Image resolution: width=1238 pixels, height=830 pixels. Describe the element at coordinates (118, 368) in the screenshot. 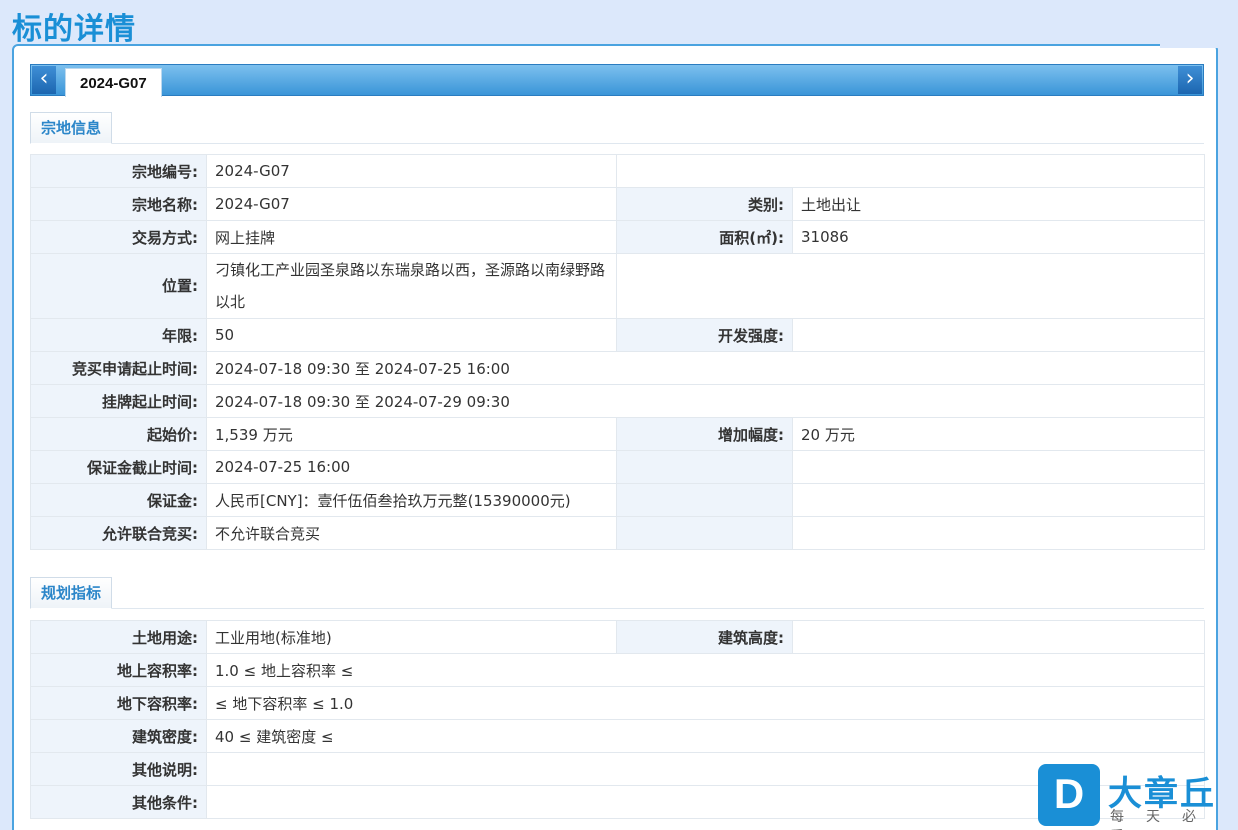

I see `apply-period-label: 竞买申请起止时间:` at that location.